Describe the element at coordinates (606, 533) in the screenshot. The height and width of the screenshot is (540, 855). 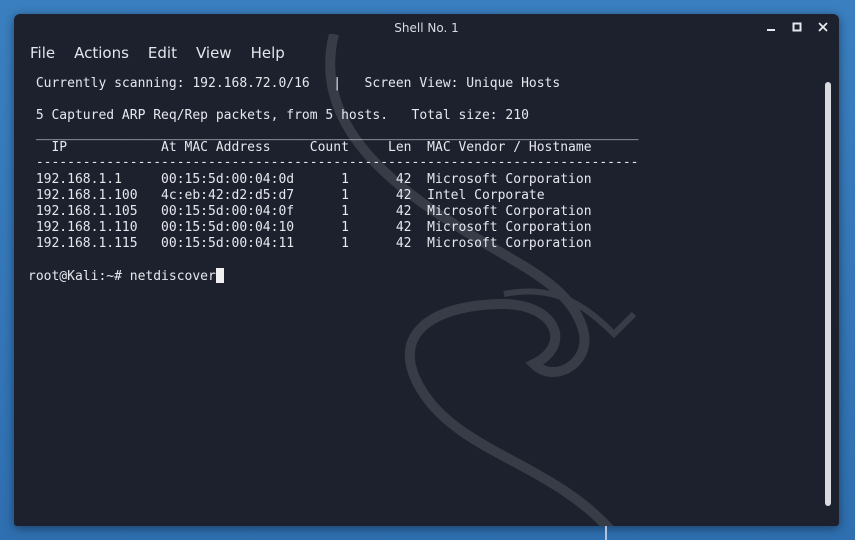
I see `desktop-divider` at that location.